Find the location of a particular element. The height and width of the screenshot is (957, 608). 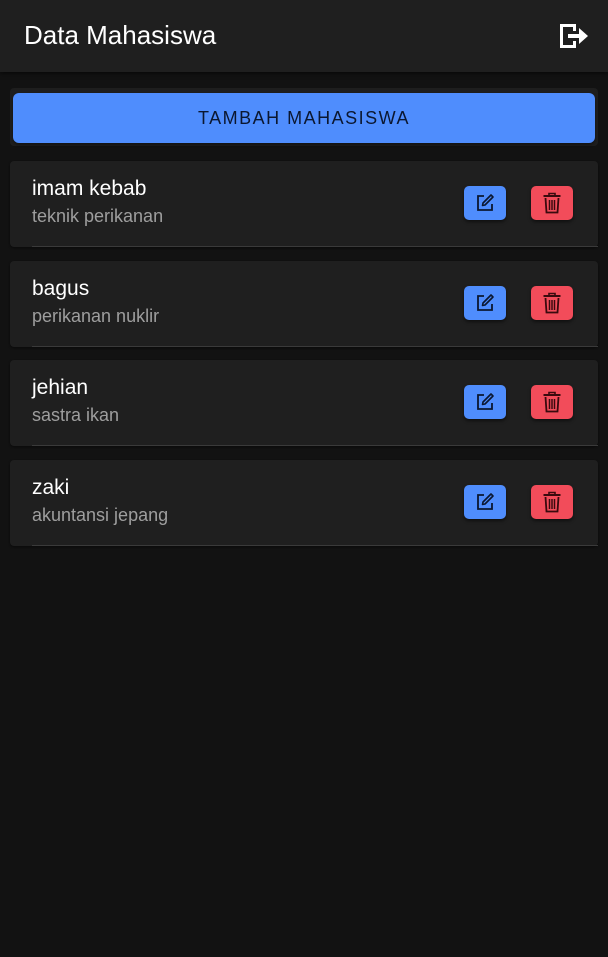

student-name: jehian is located at coordinates (60, 387).